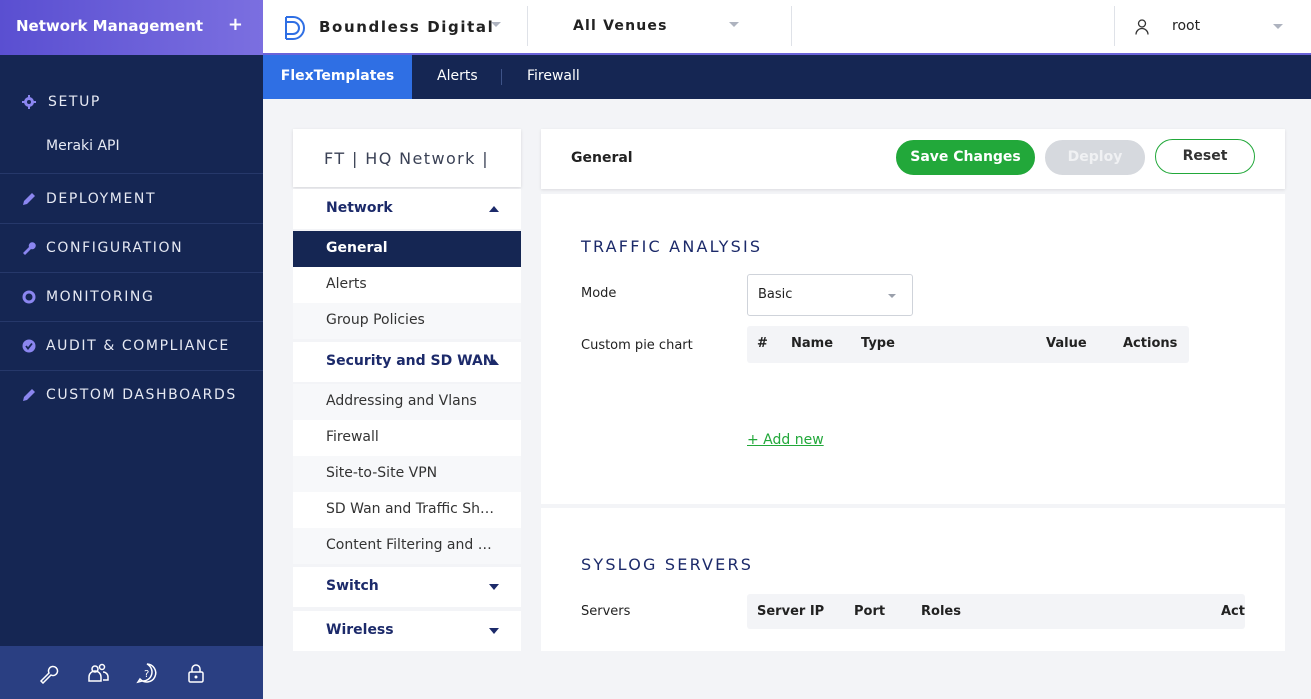 This screenshot has height=699, width=1311. Describe the element at coordinates (131, 126) in the screenshot. I see `sidebar-item-setup: SETUP` at that location.